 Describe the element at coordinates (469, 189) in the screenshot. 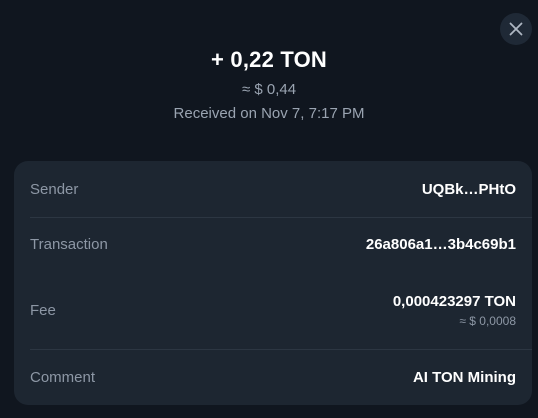

I see `sender-address: UQBk…PHtO` at that location.